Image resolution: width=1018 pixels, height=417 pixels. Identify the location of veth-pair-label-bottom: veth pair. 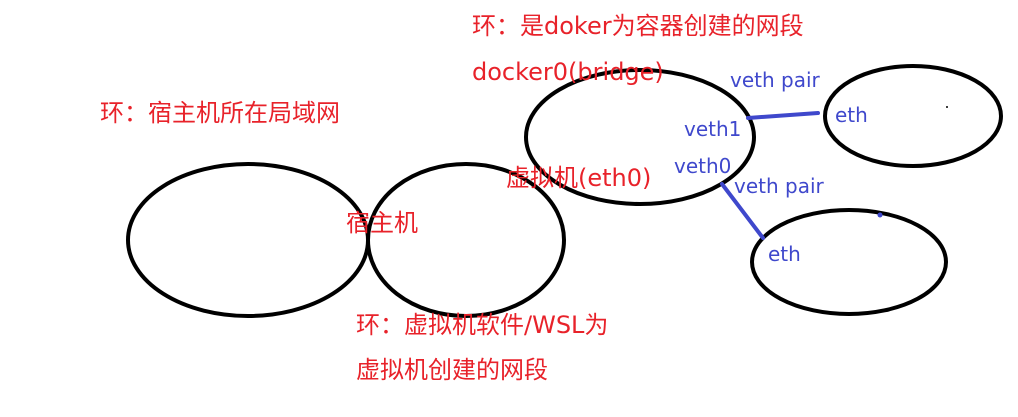
(779, 186).